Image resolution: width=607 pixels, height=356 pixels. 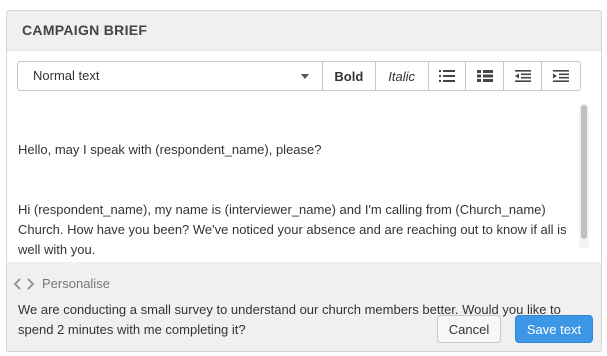 I want to click on scrollbar-thumb, so click(x=584, y=172).